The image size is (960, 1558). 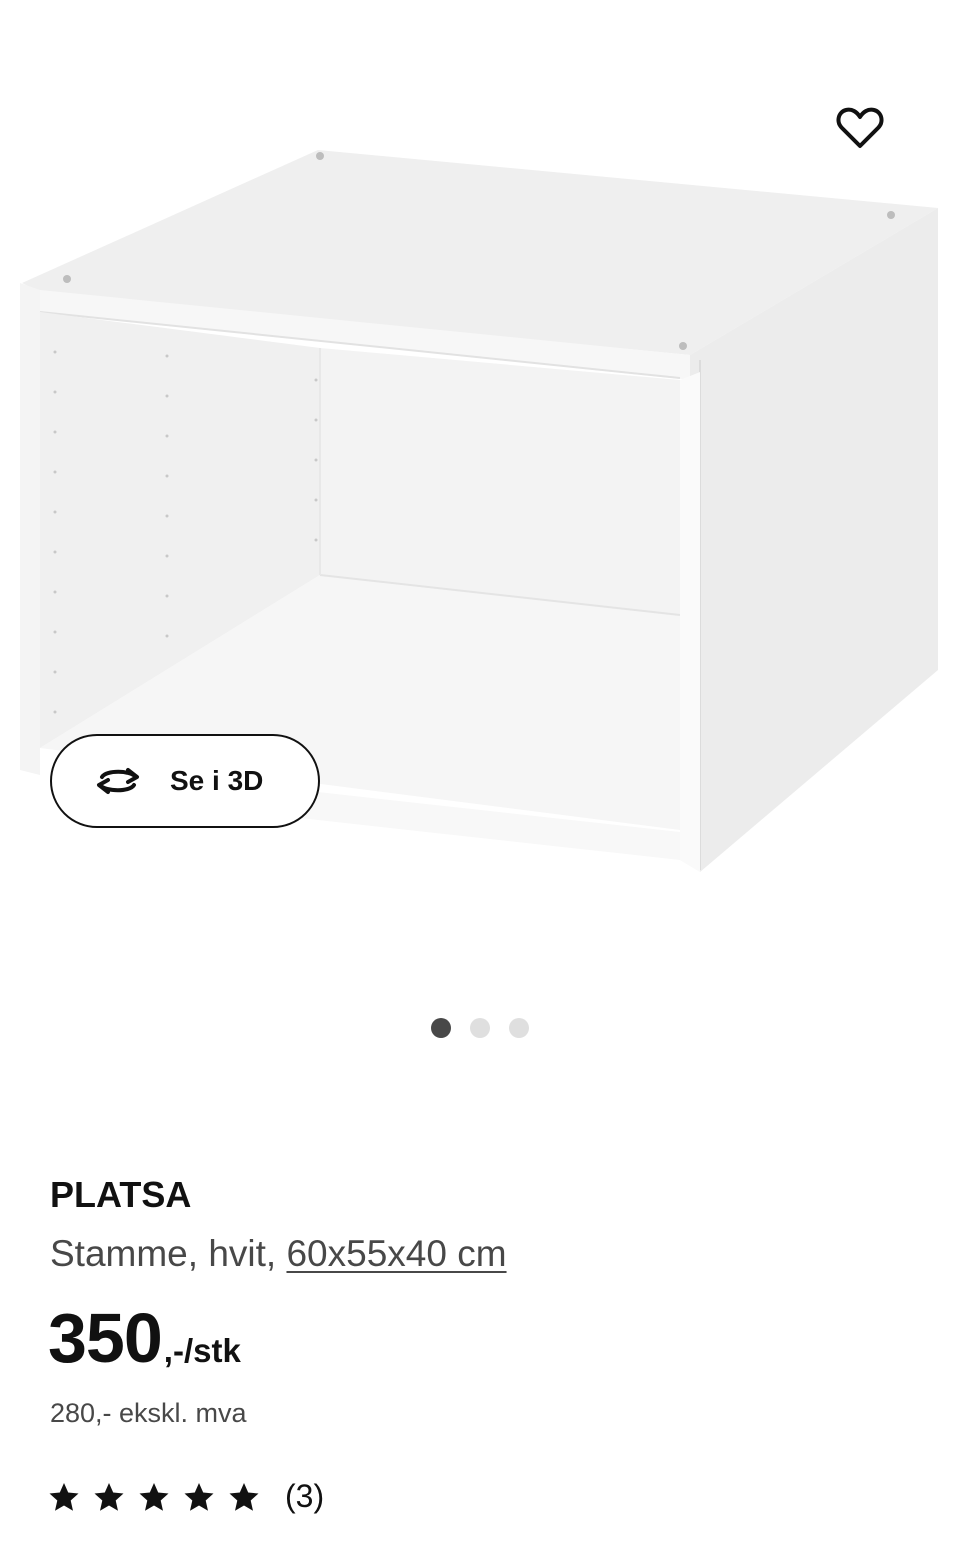 What do you see at coordinates (202, 1350) in the screenshot?
I see `price-suffix: ,-/stk` at bounding box center [202, 1350].